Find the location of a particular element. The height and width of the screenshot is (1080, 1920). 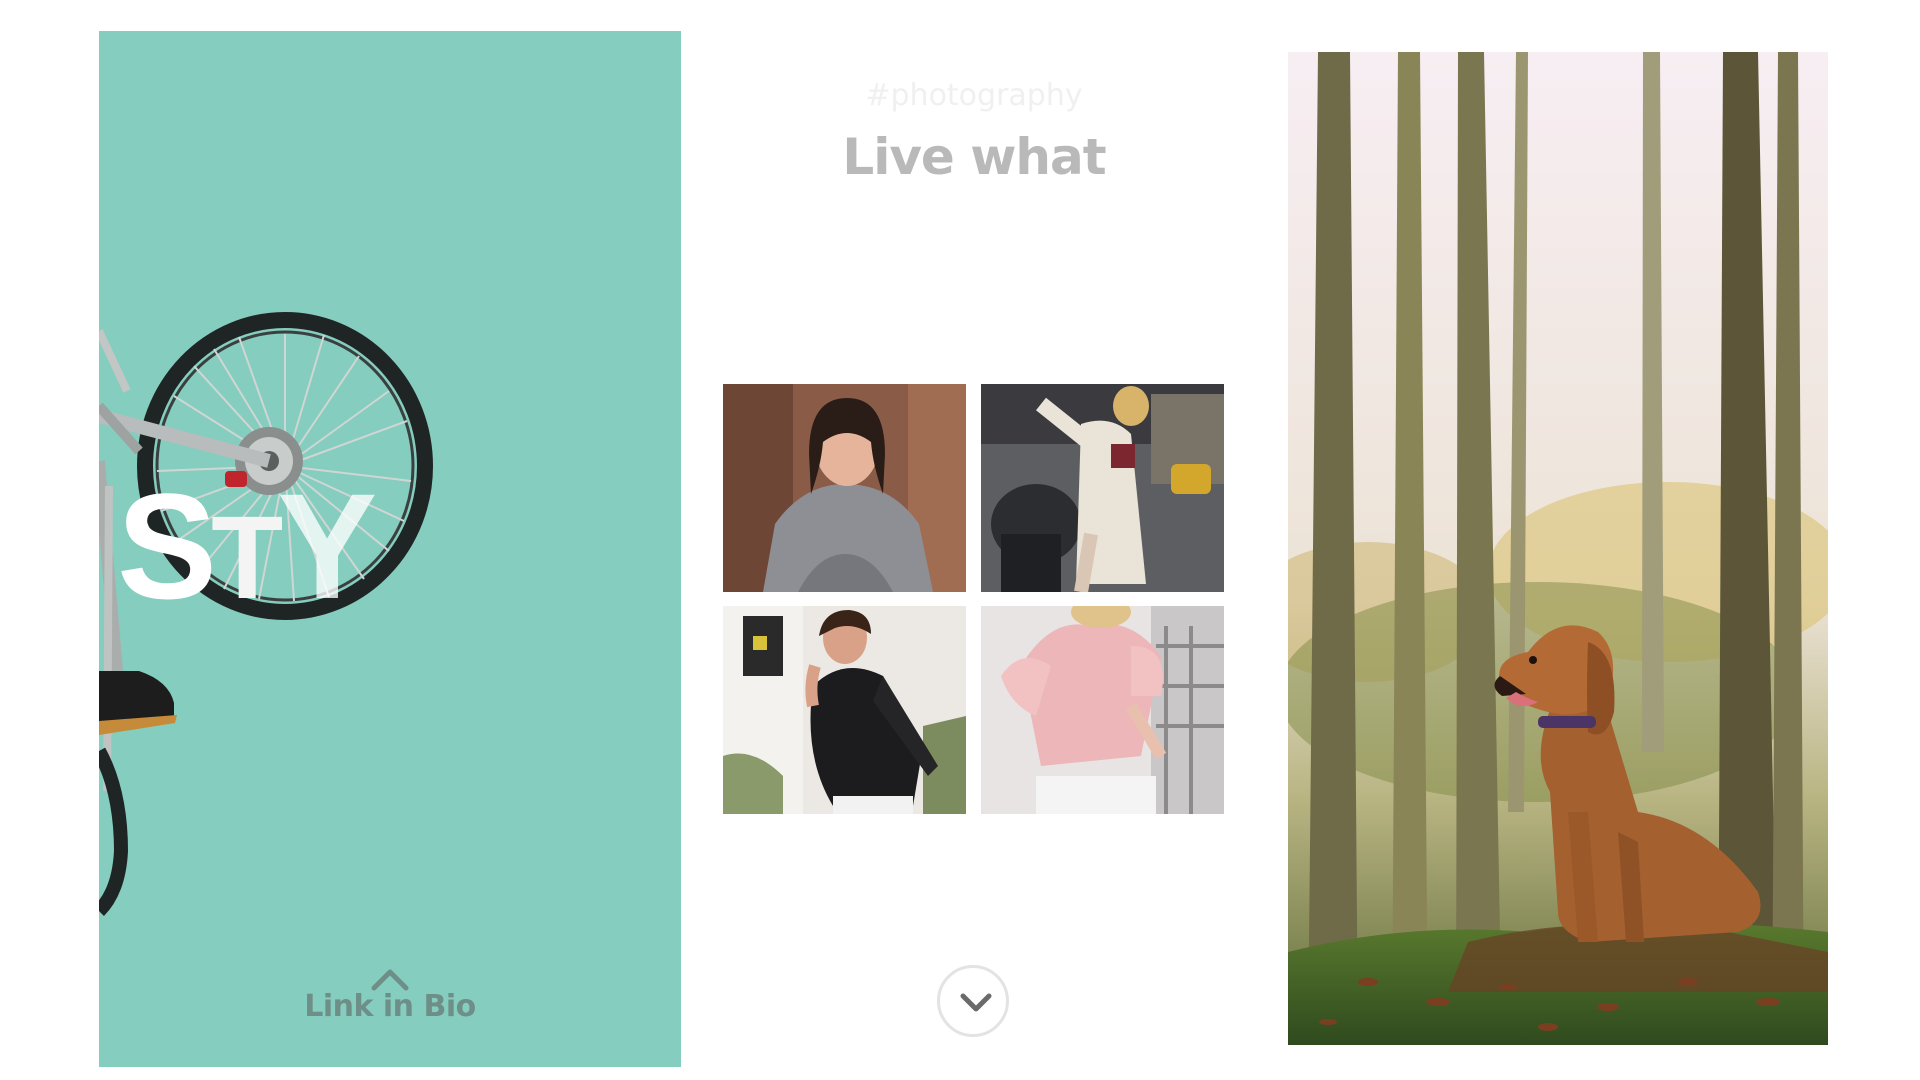

hashtag-text: #photography is located at coordinates (974, 95).